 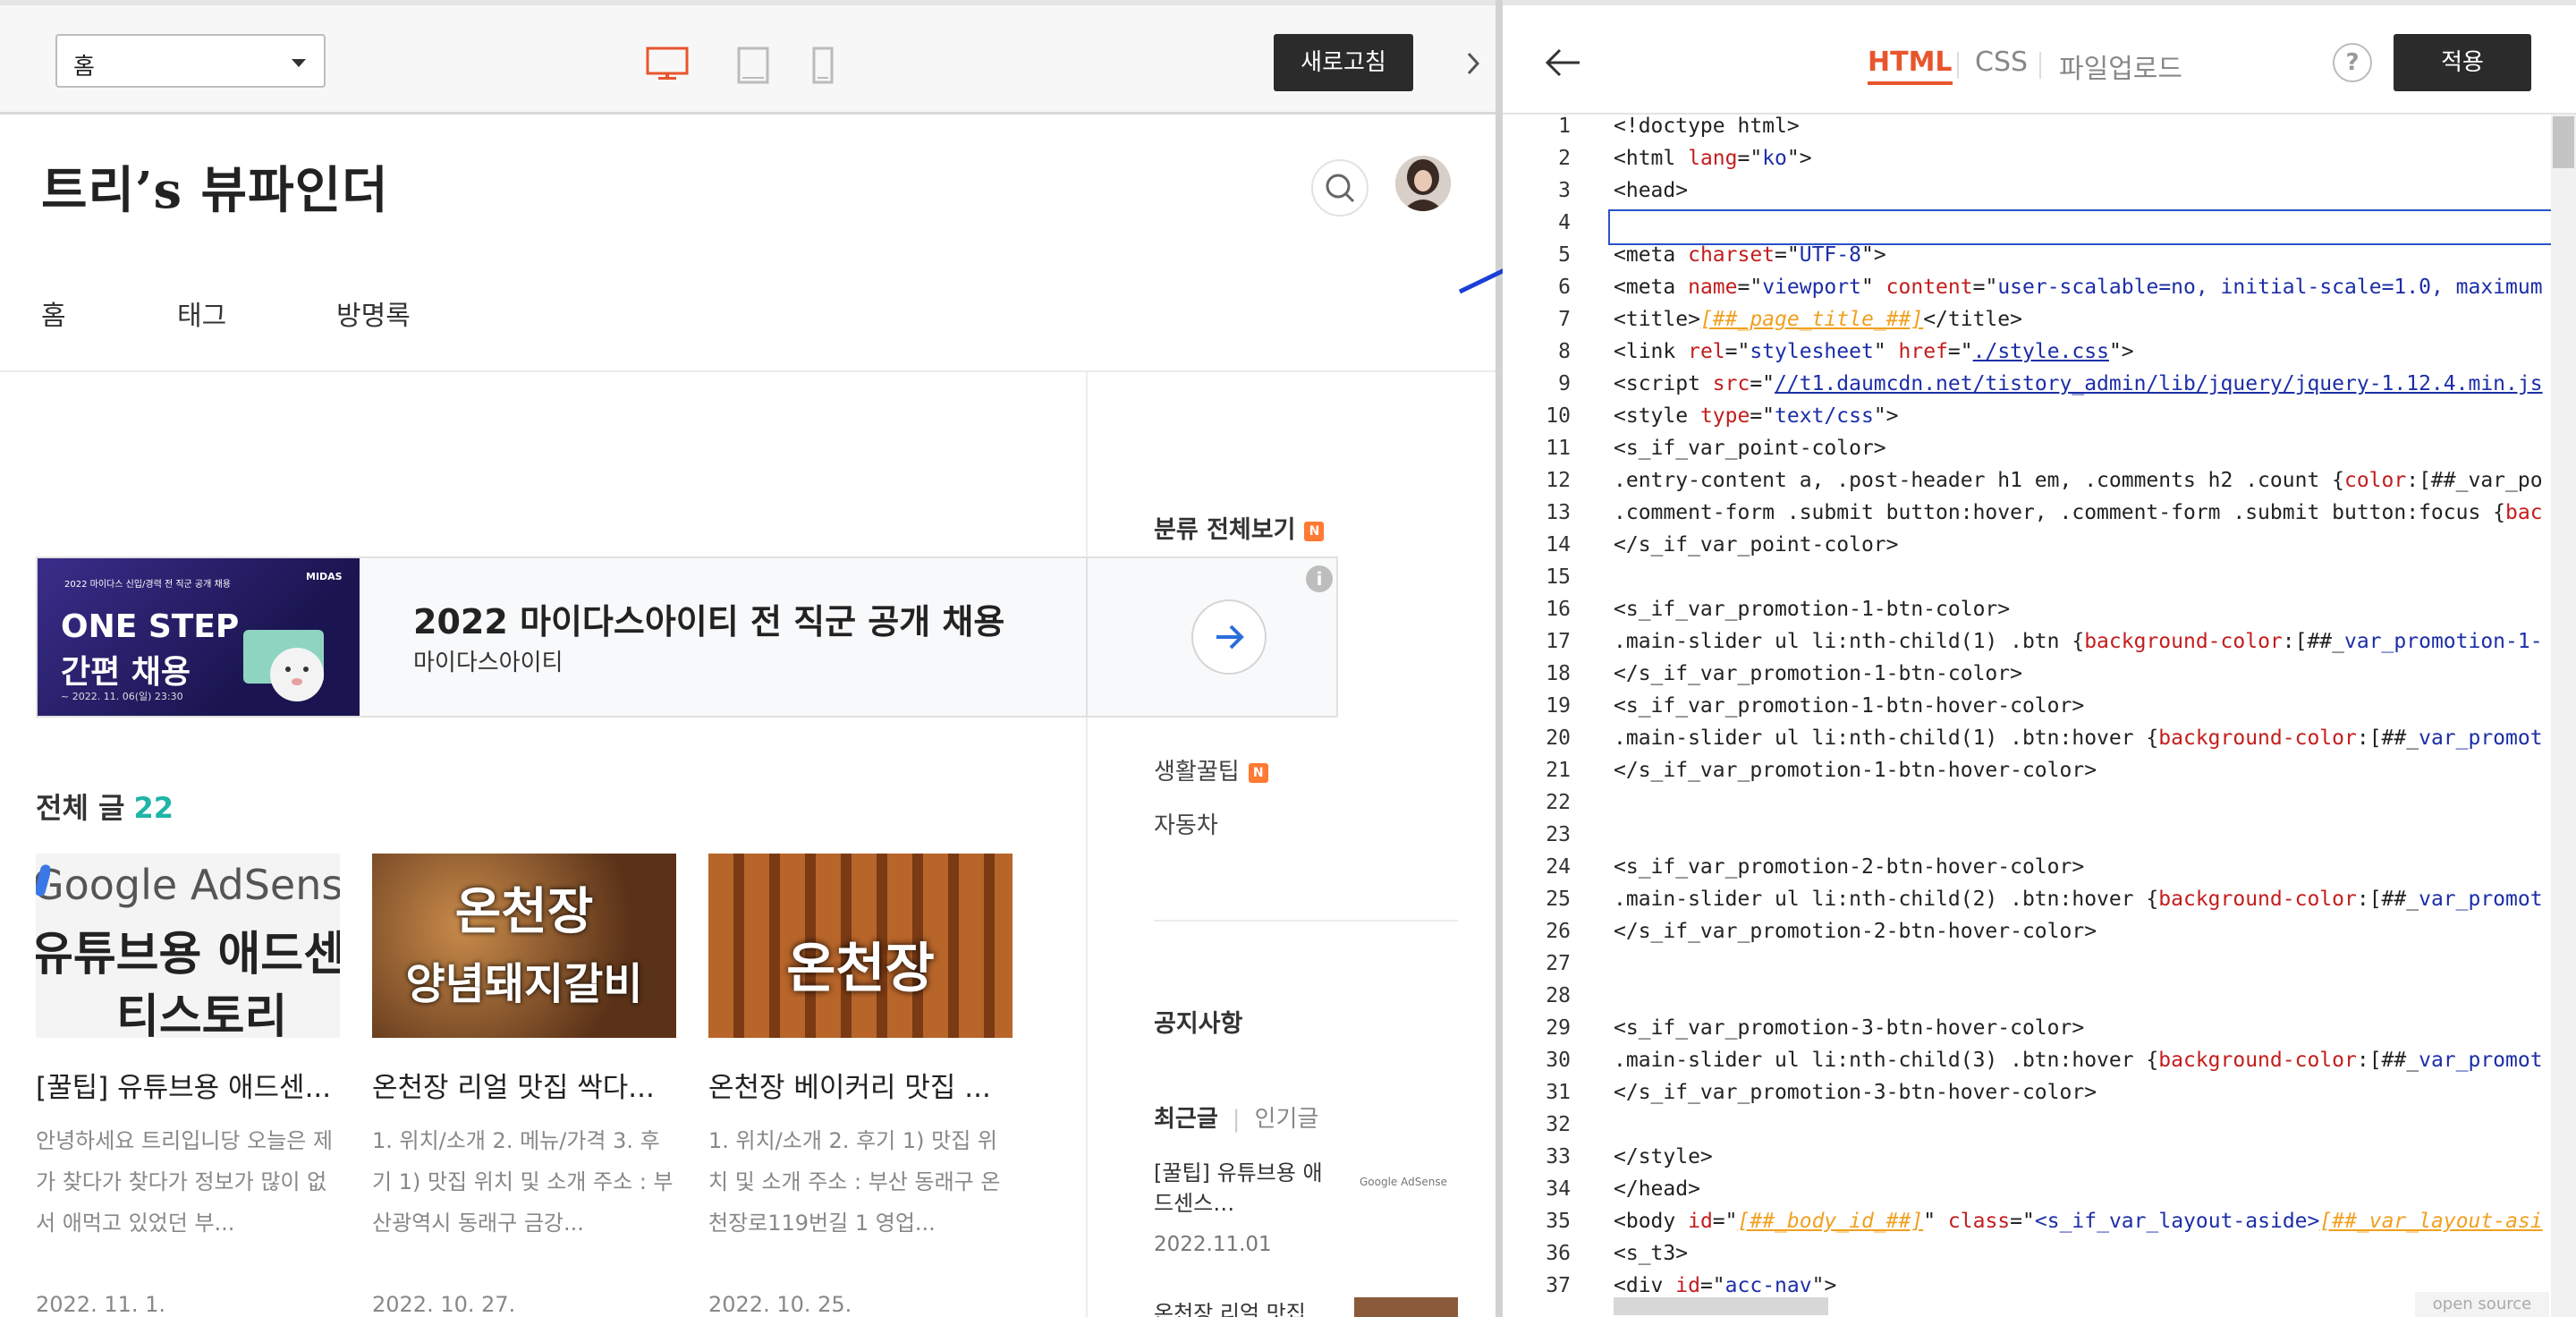 I want to click on arrow-right-icon, so click(x=1230, y=637).